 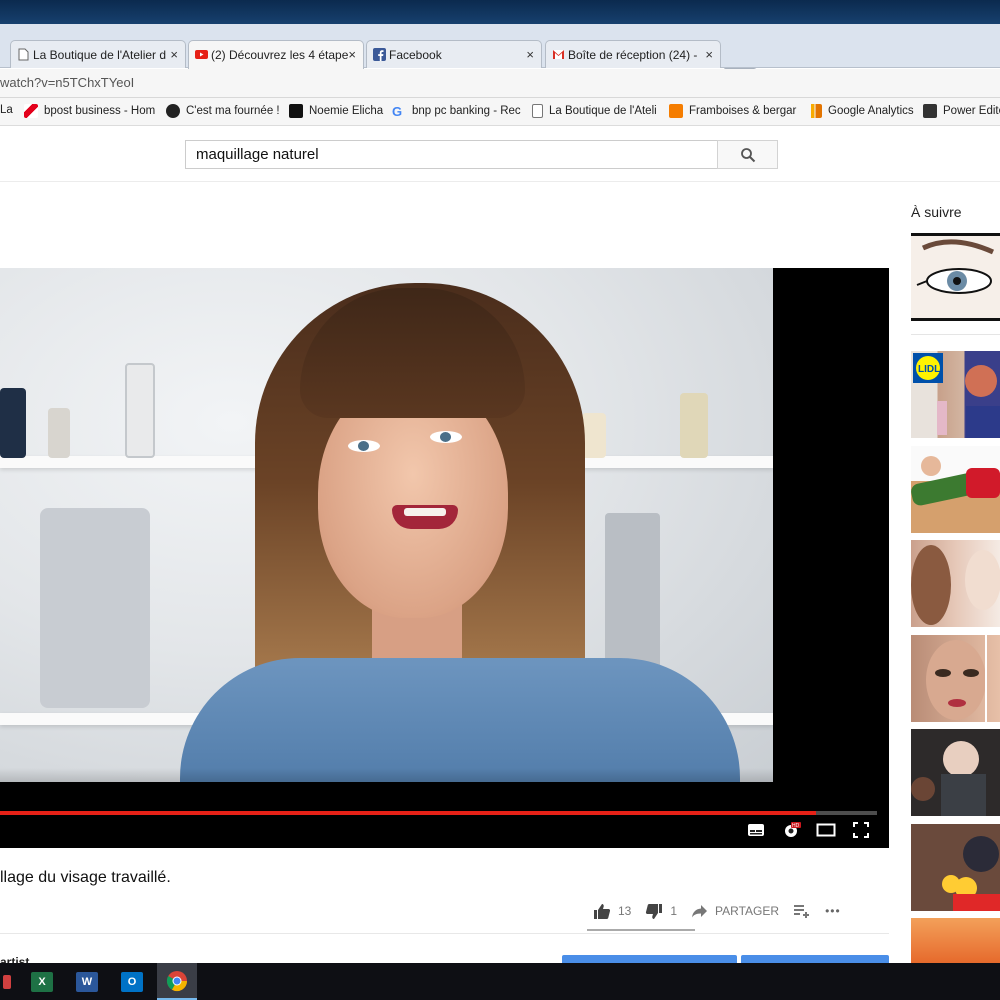 I want to click on outlook-icon: O, so click(x=132, y=981).